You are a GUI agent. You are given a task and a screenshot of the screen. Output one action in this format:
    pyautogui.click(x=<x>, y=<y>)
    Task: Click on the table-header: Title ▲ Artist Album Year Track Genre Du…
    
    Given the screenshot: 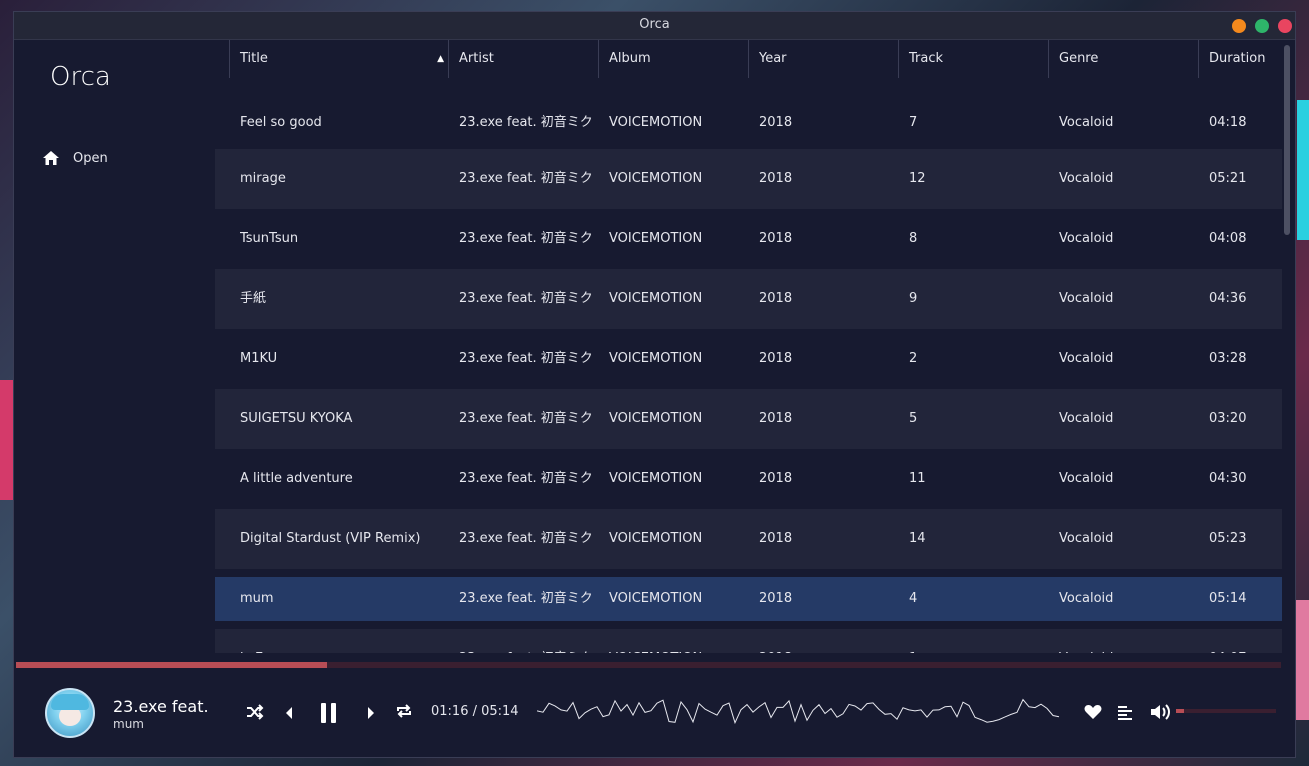 What is the action you would take?
    pyautogui.click(x=748, y=59)
    